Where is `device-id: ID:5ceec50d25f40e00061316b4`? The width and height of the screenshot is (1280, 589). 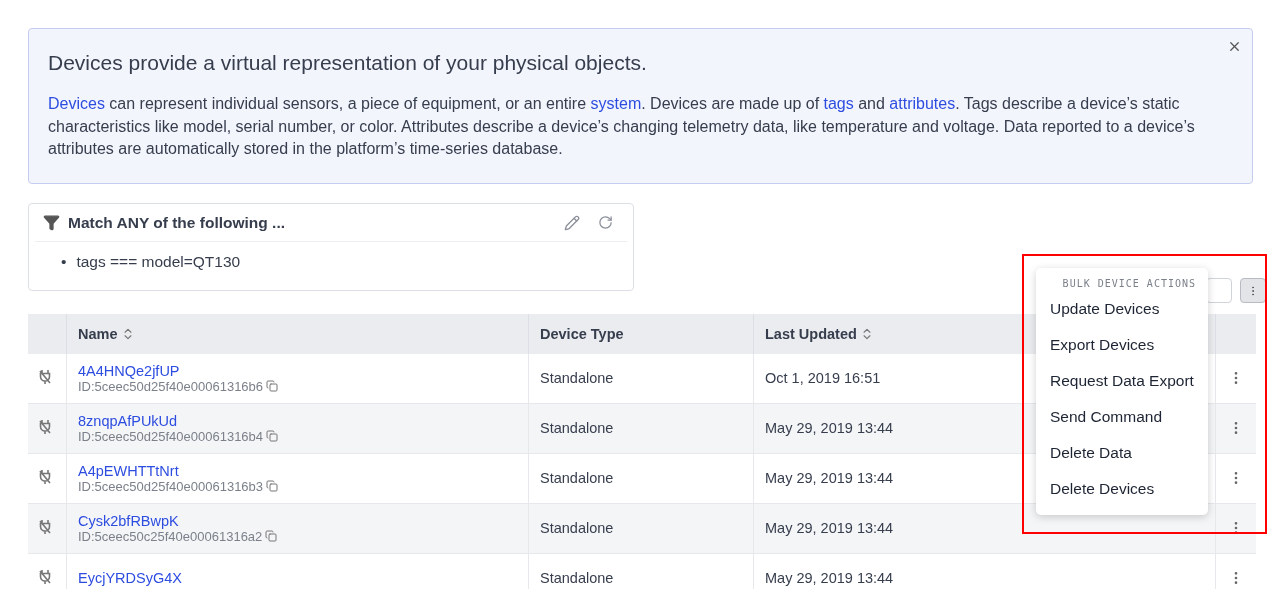 device-id: ID:5ceec50d25f40e00061316b4 is located at coordinates (171, 436).